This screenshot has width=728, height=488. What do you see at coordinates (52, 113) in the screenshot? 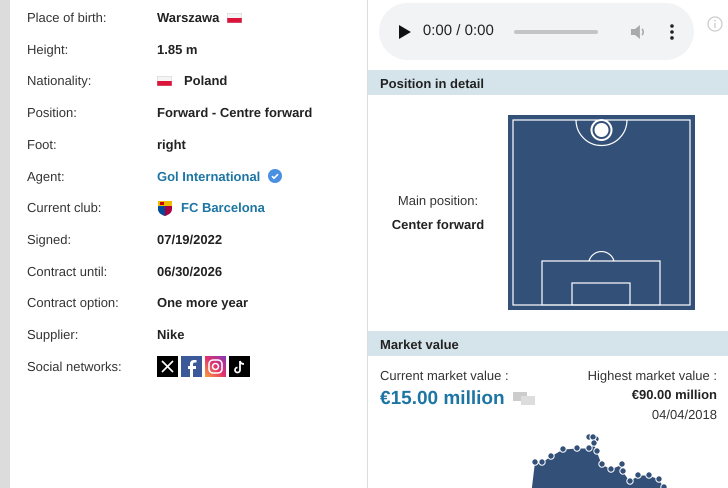
I see `field-label: Position:` at bounding box center [52, 113].